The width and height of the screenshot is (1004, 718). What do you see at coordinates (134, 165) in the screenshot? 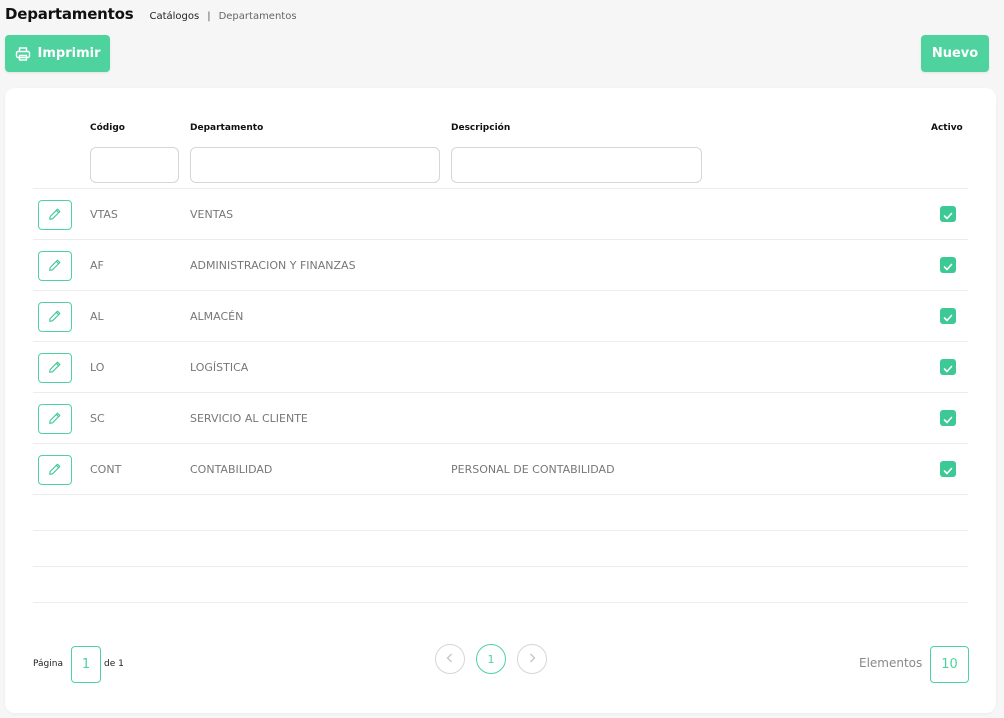
I see `filter-code-input` at bounding box center [134, 165].